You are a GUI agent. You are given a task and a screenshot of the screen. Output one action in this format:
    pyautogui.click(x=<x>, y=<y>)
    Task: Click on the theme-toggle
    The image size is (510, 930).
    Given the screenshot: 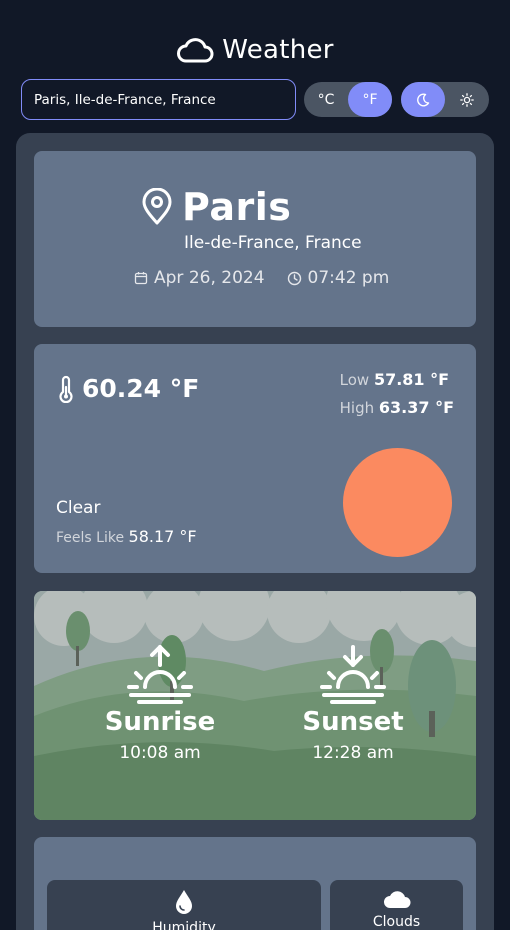 What is the action you would take?
    pyautogui.click(x=445, y=99)
    